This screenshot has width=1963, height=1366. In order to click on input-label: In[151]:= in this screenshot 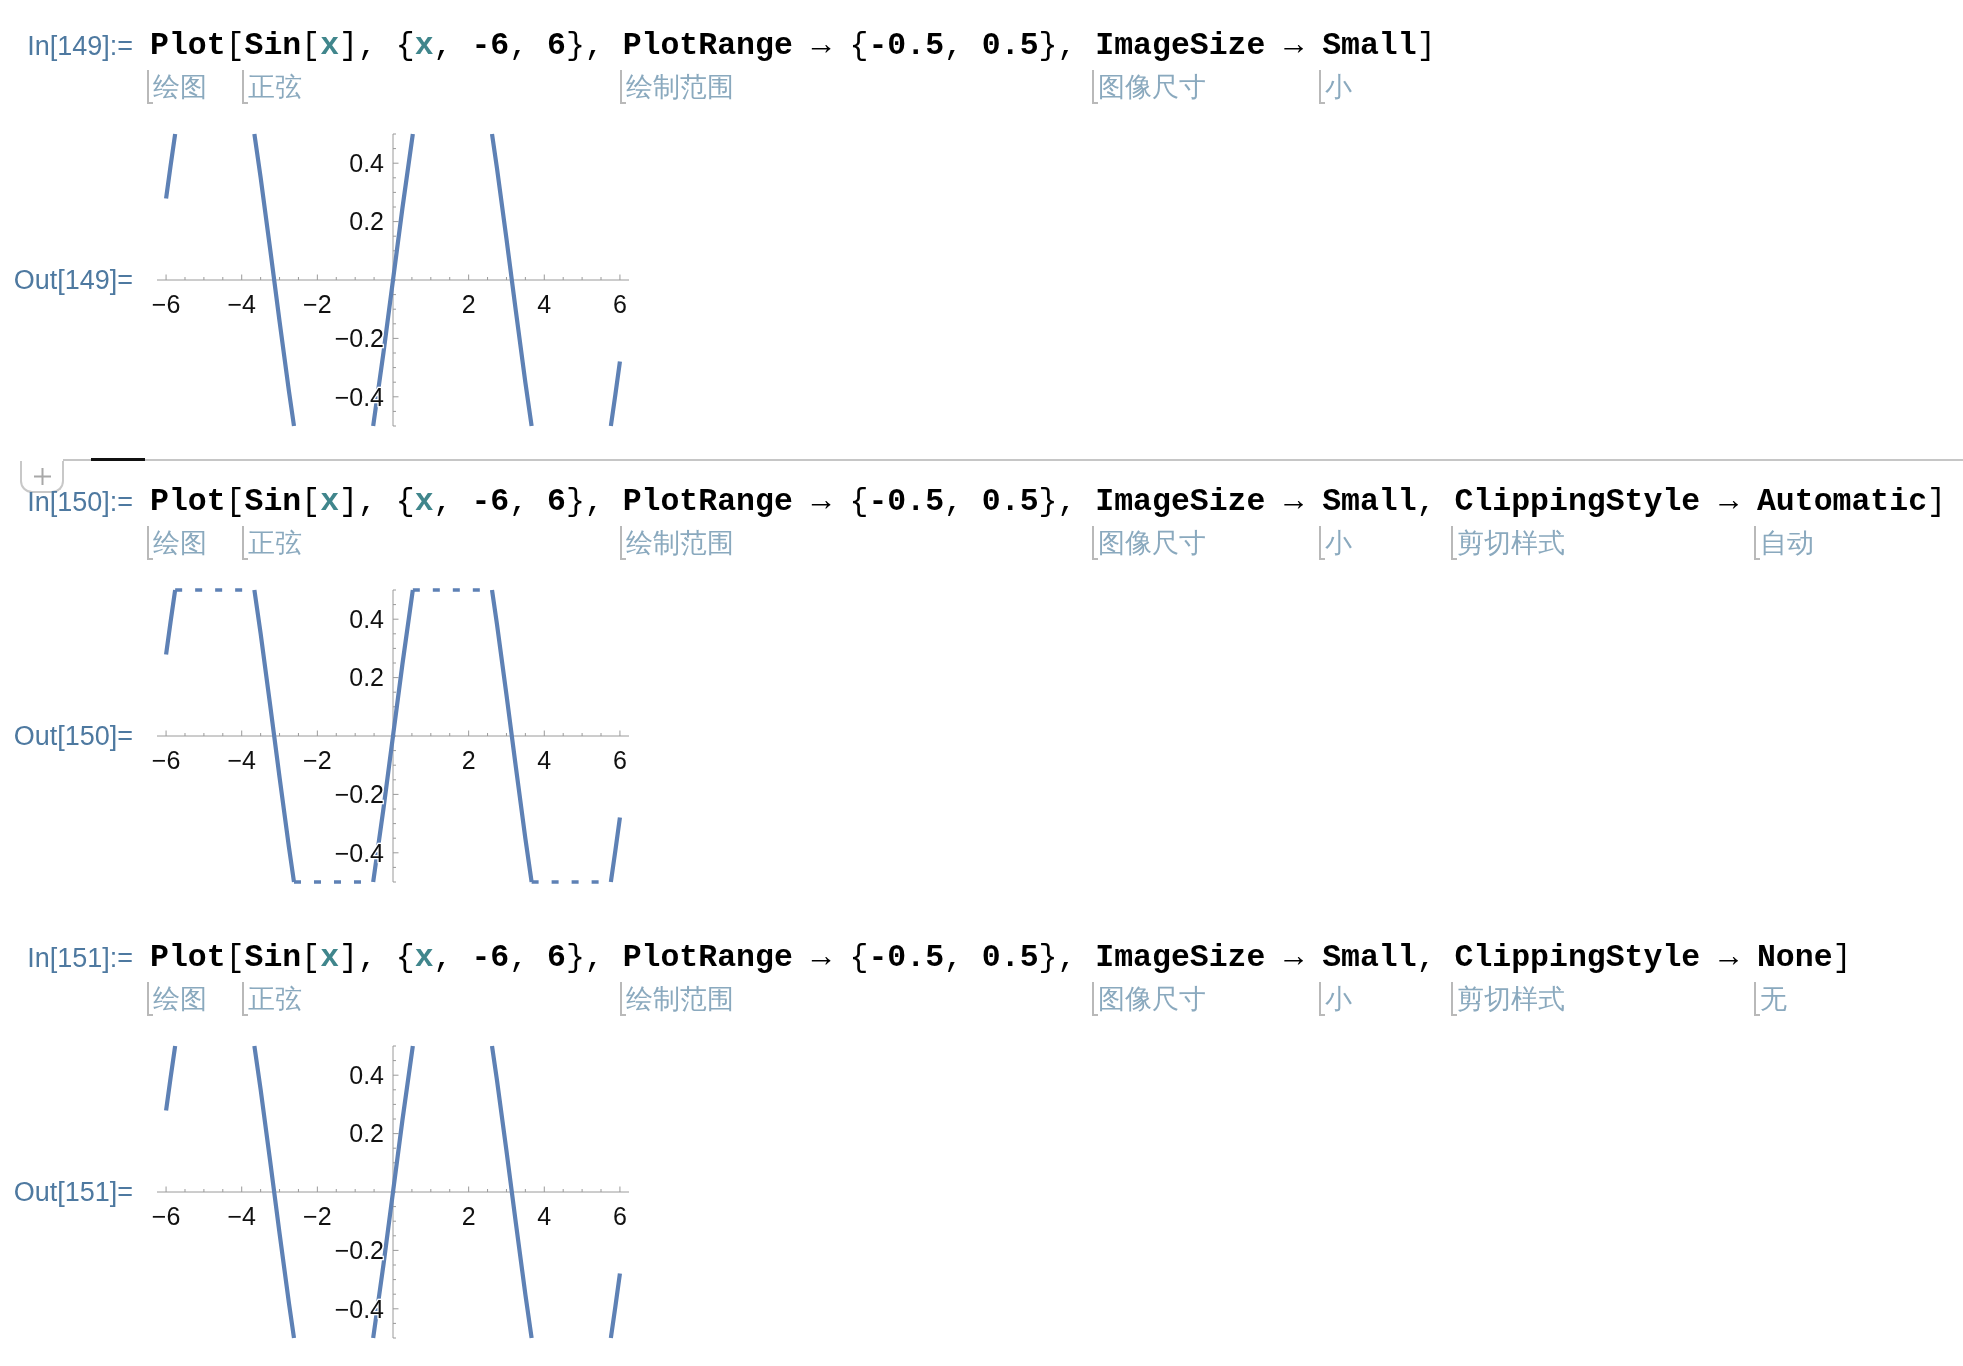, I will do `click(80, 958)`.